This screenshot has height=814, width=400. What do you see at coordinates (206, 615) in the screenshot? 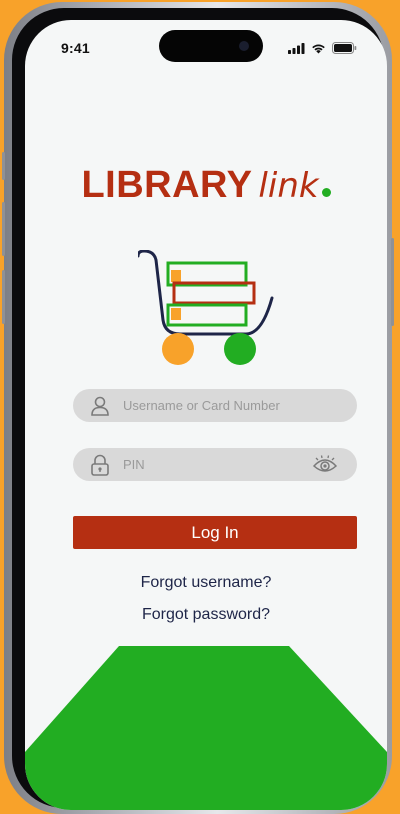
I see `forgot-password-link: Forgot password?` at bounding box center [206, 615].